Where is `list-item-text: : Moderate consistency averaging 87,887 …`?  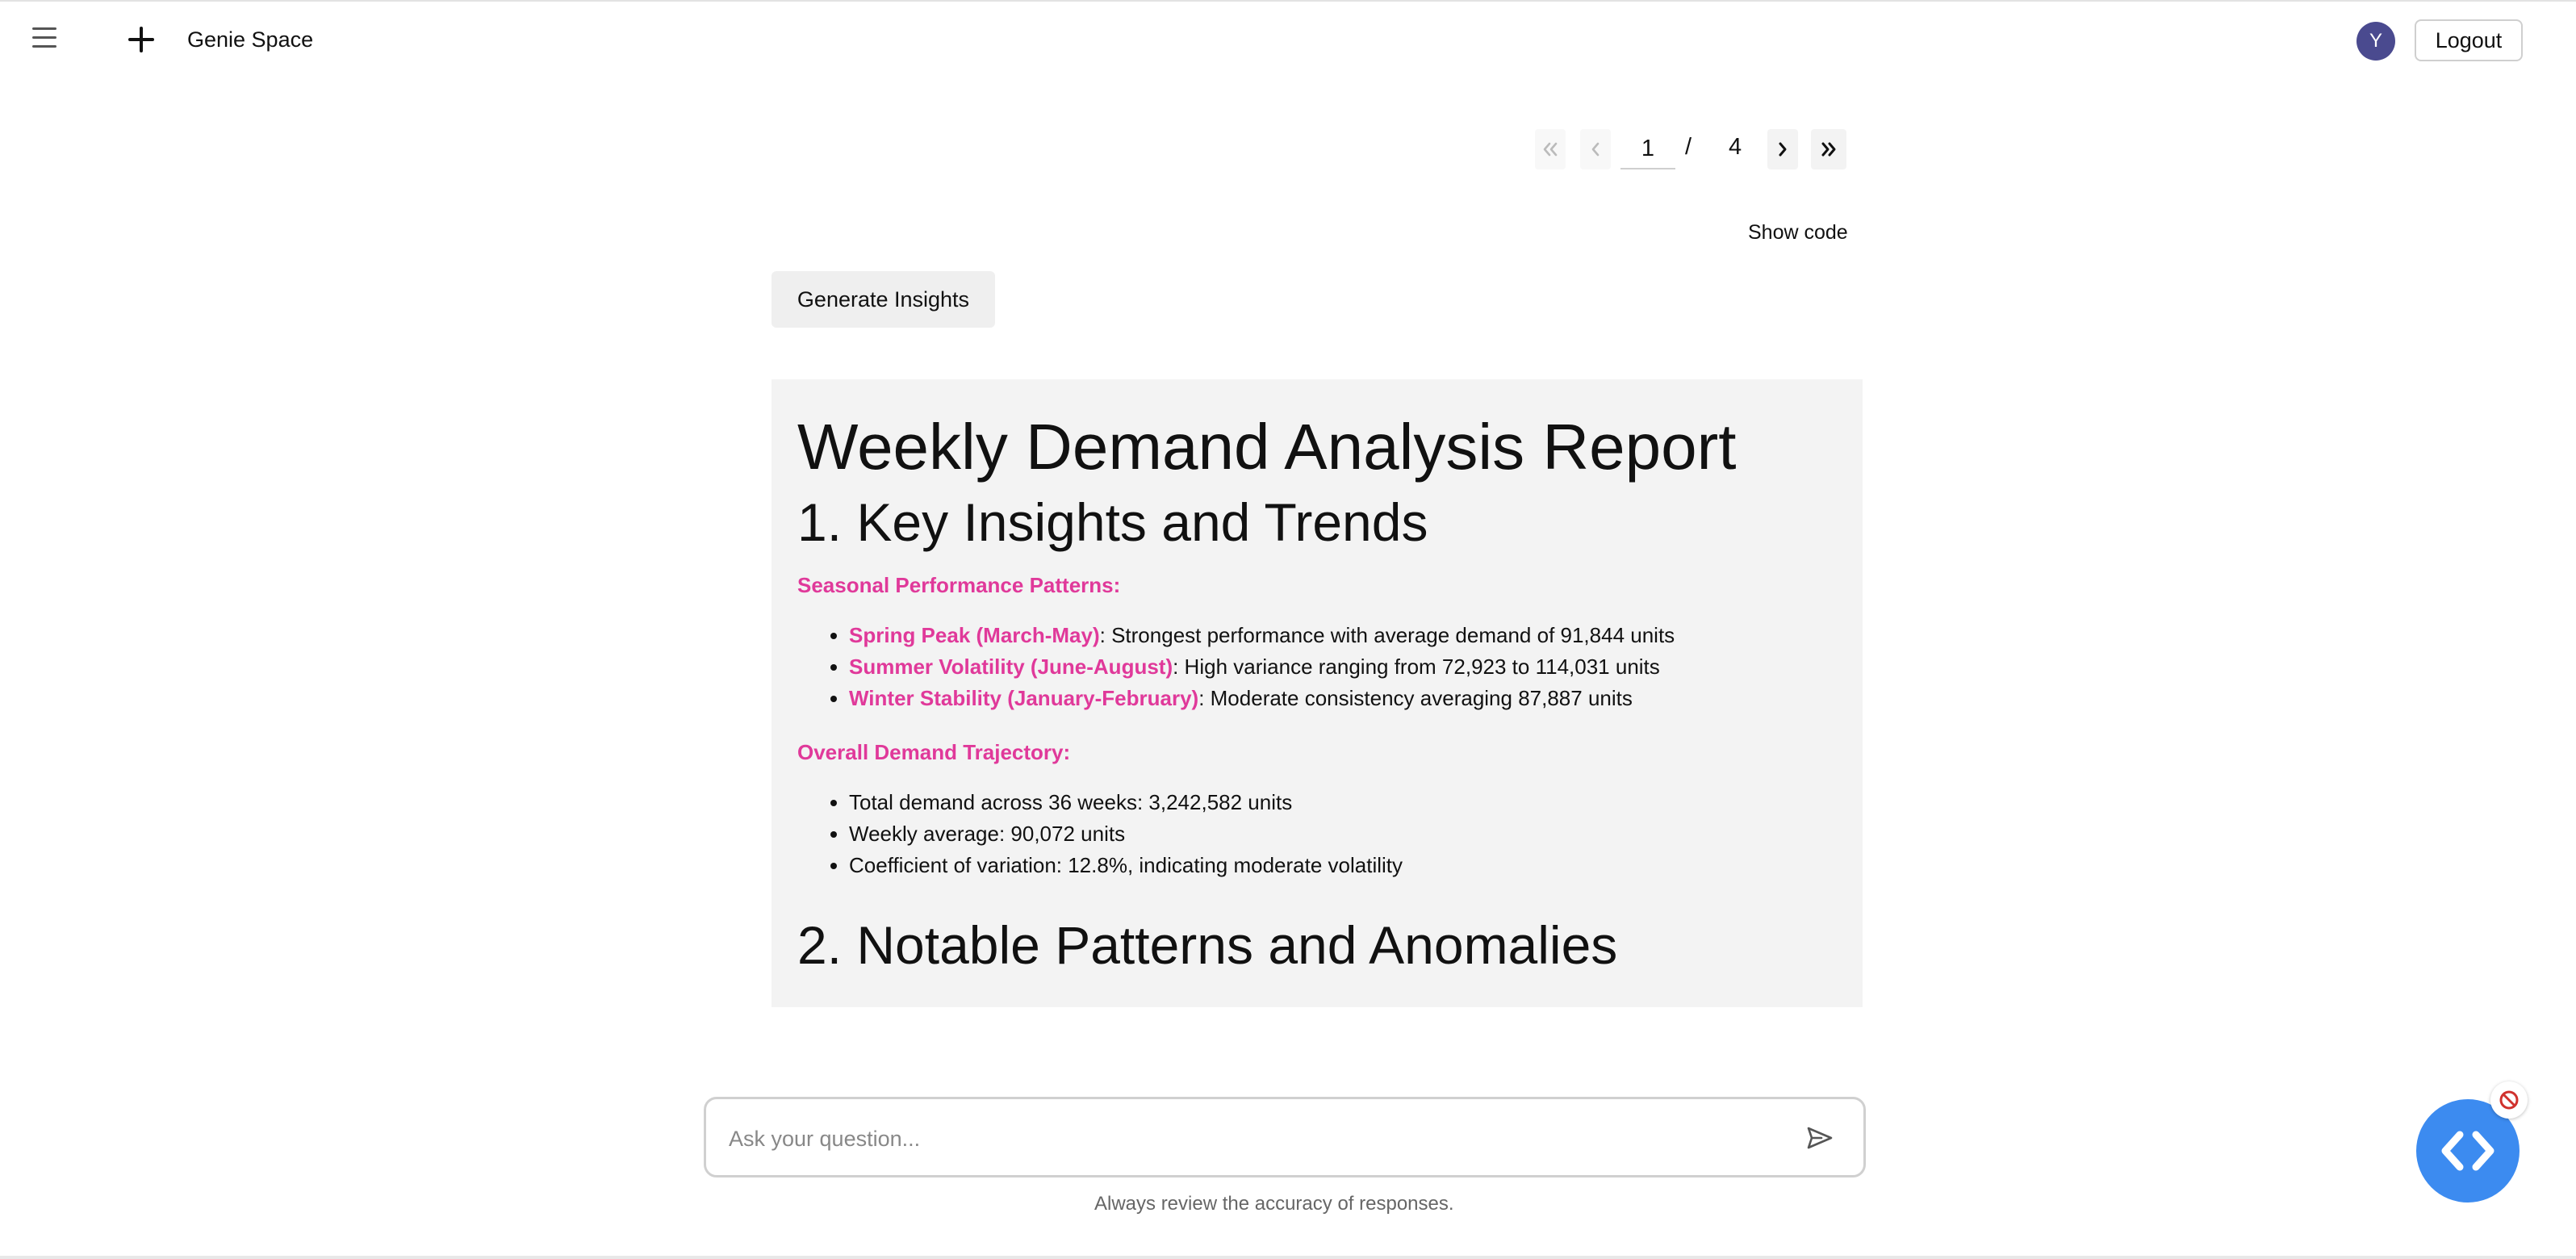
list-item-text: : Moderate consistency averaging 87,887 … is located at coordinates (1415, 698).